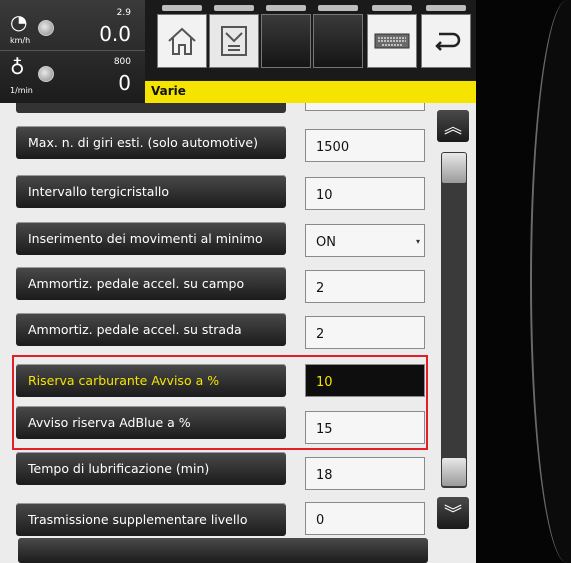  Describe the element at coordinates (365, 473) in the screenshot. I see `setting-value-lubrication-time: 18` at that location.